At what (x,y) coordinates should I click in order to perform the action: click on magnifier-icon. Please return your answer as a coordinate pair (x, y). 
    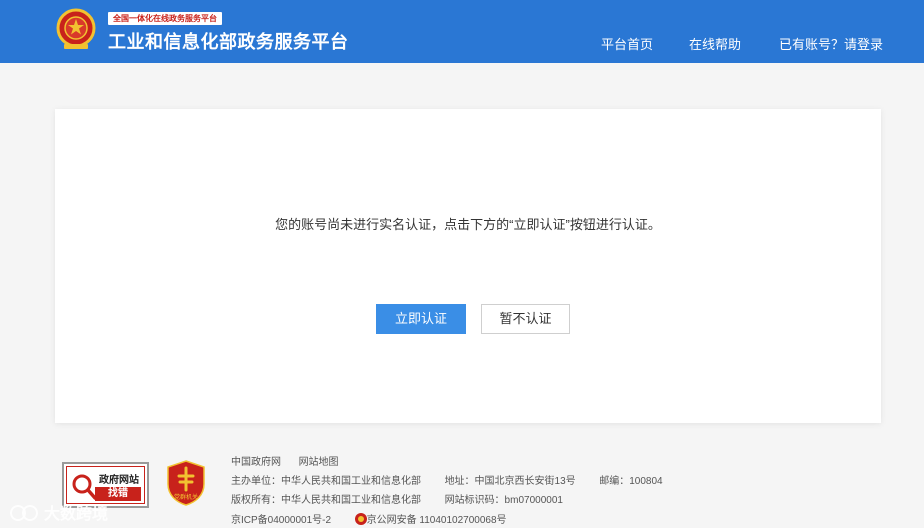
    Looking at the image, I should click on (84, 487).